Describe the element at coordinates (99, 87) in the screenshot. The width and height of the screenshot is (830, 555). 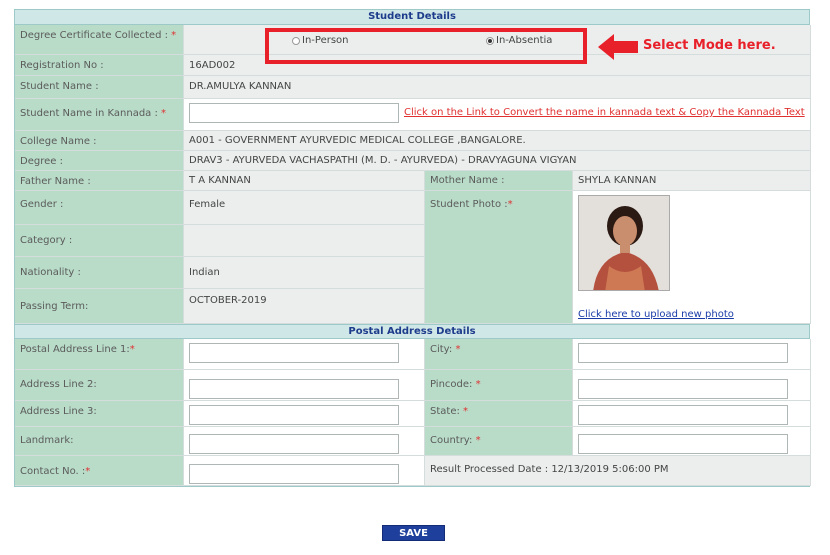
I see `student-name-label: Student Name :` at that location.